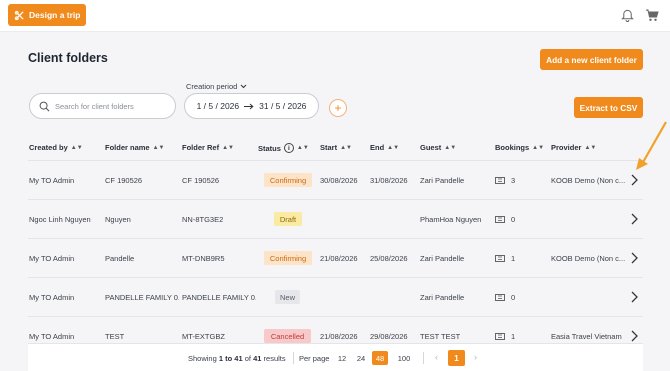  I want to click on cell-folder-name: CF 190526, so click(124, 180).